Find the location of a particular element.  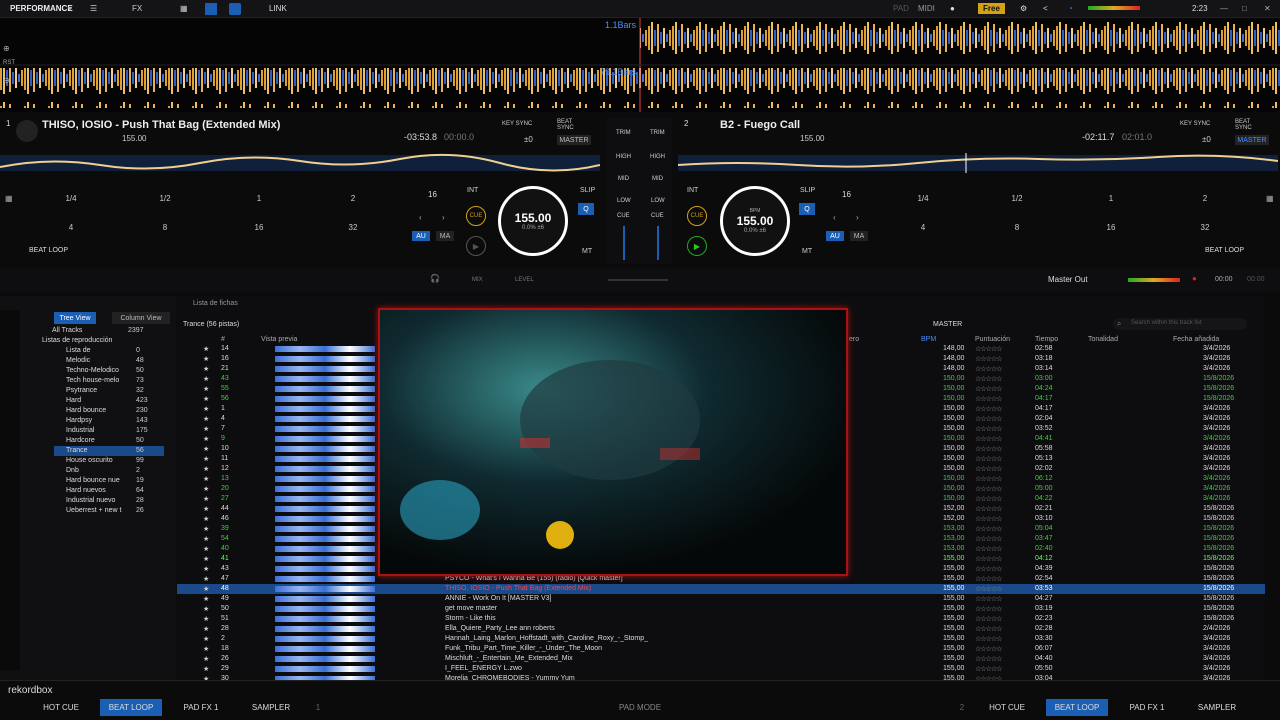

deck2-pad-1: 1/4 is located at coordinates (923, 198).